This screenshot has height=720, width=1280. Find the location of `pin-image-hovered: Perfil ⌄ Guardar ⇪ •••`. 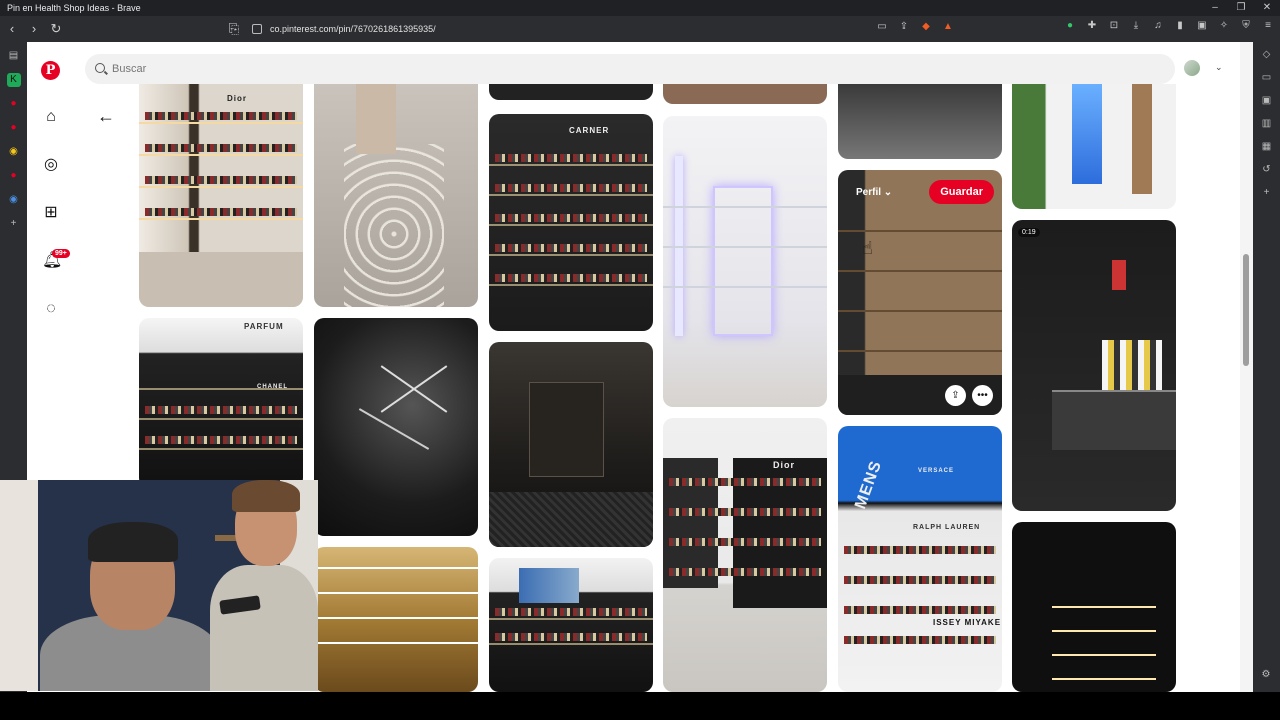

pin-image-hovered: Perfil ⌄ Guardar ⇪ ••• is located at coordinates (920, 292).